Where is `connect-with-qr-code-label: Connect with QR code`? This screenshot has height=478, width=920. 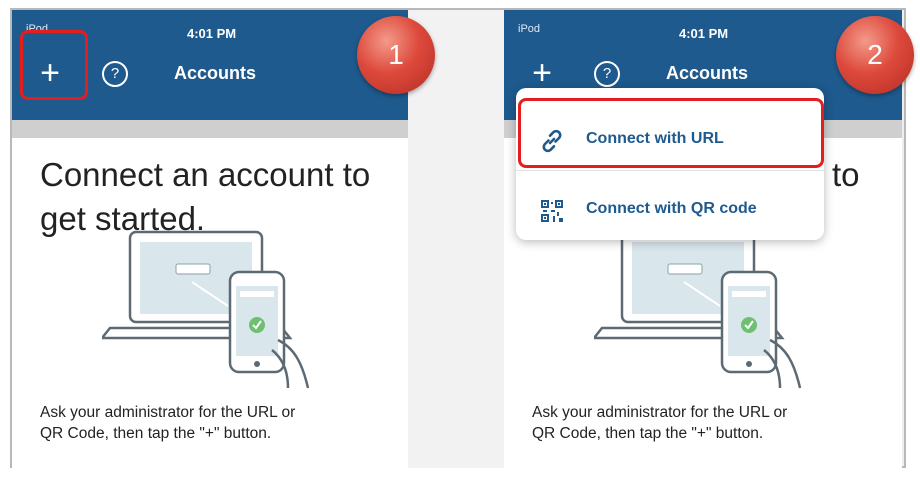 connect-with-qr-code-label: Connect with QR code is located at coordinates (671, 208).